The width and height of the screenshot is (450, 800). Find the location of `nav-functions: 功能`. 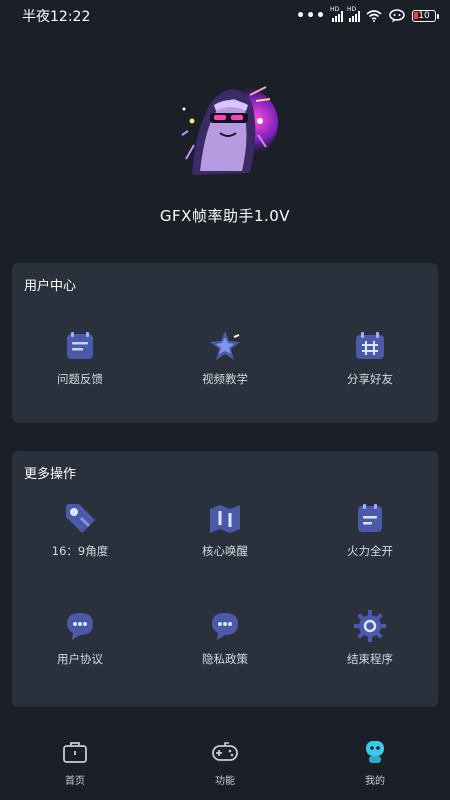

nav-functions: 功能 is located at coordinates (225, 763).